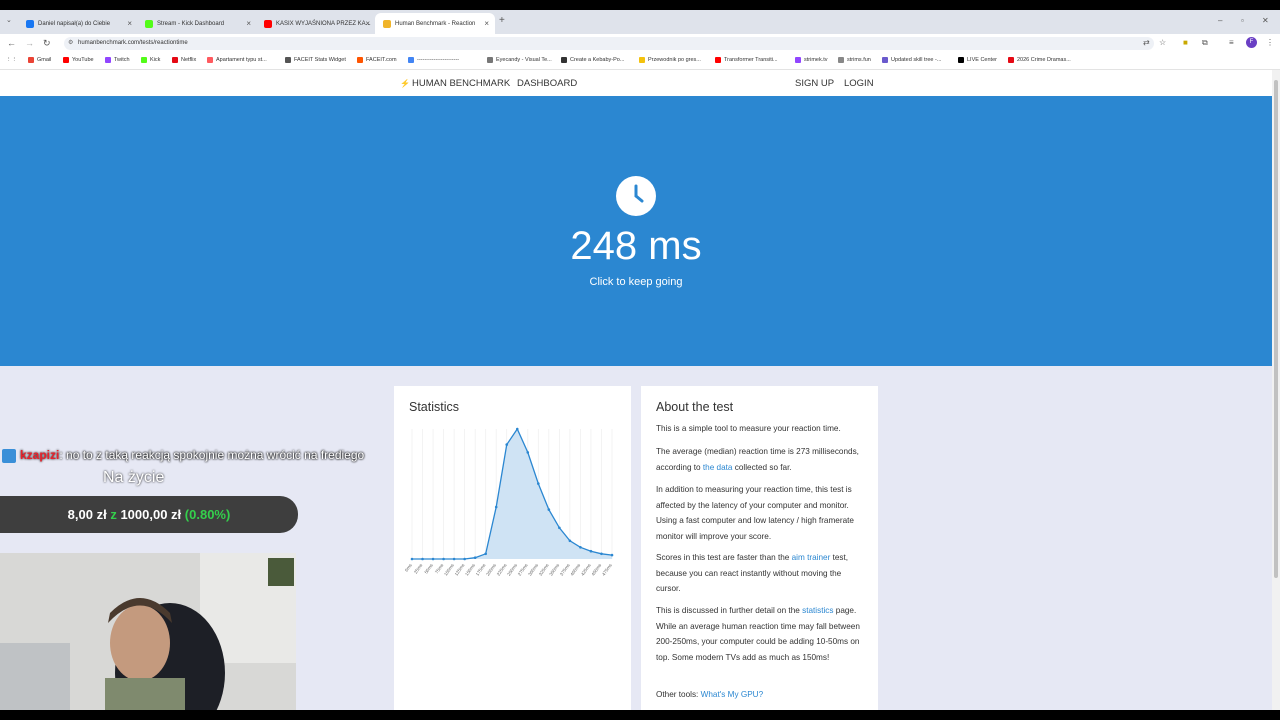 Image resolution: width=1280 pixels, height=720 pixels. What do you see at coordinates (1146, 42) in the screenshot?
I see `translate-icon: ⇄` at bounding box center [1146, 42].